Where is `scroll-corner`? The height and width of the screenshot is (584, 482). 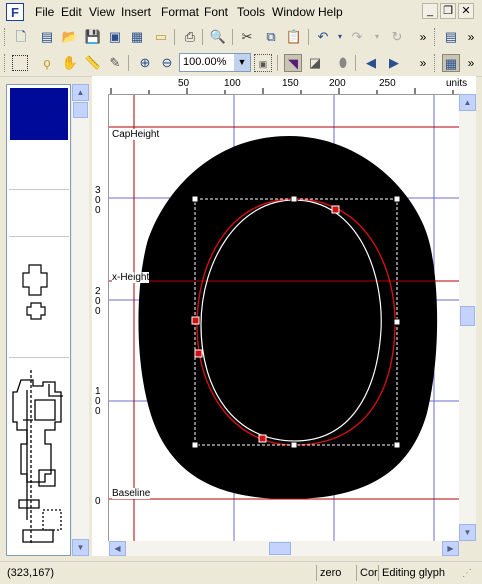 scroll-corner is located at coordinates (467, 548).